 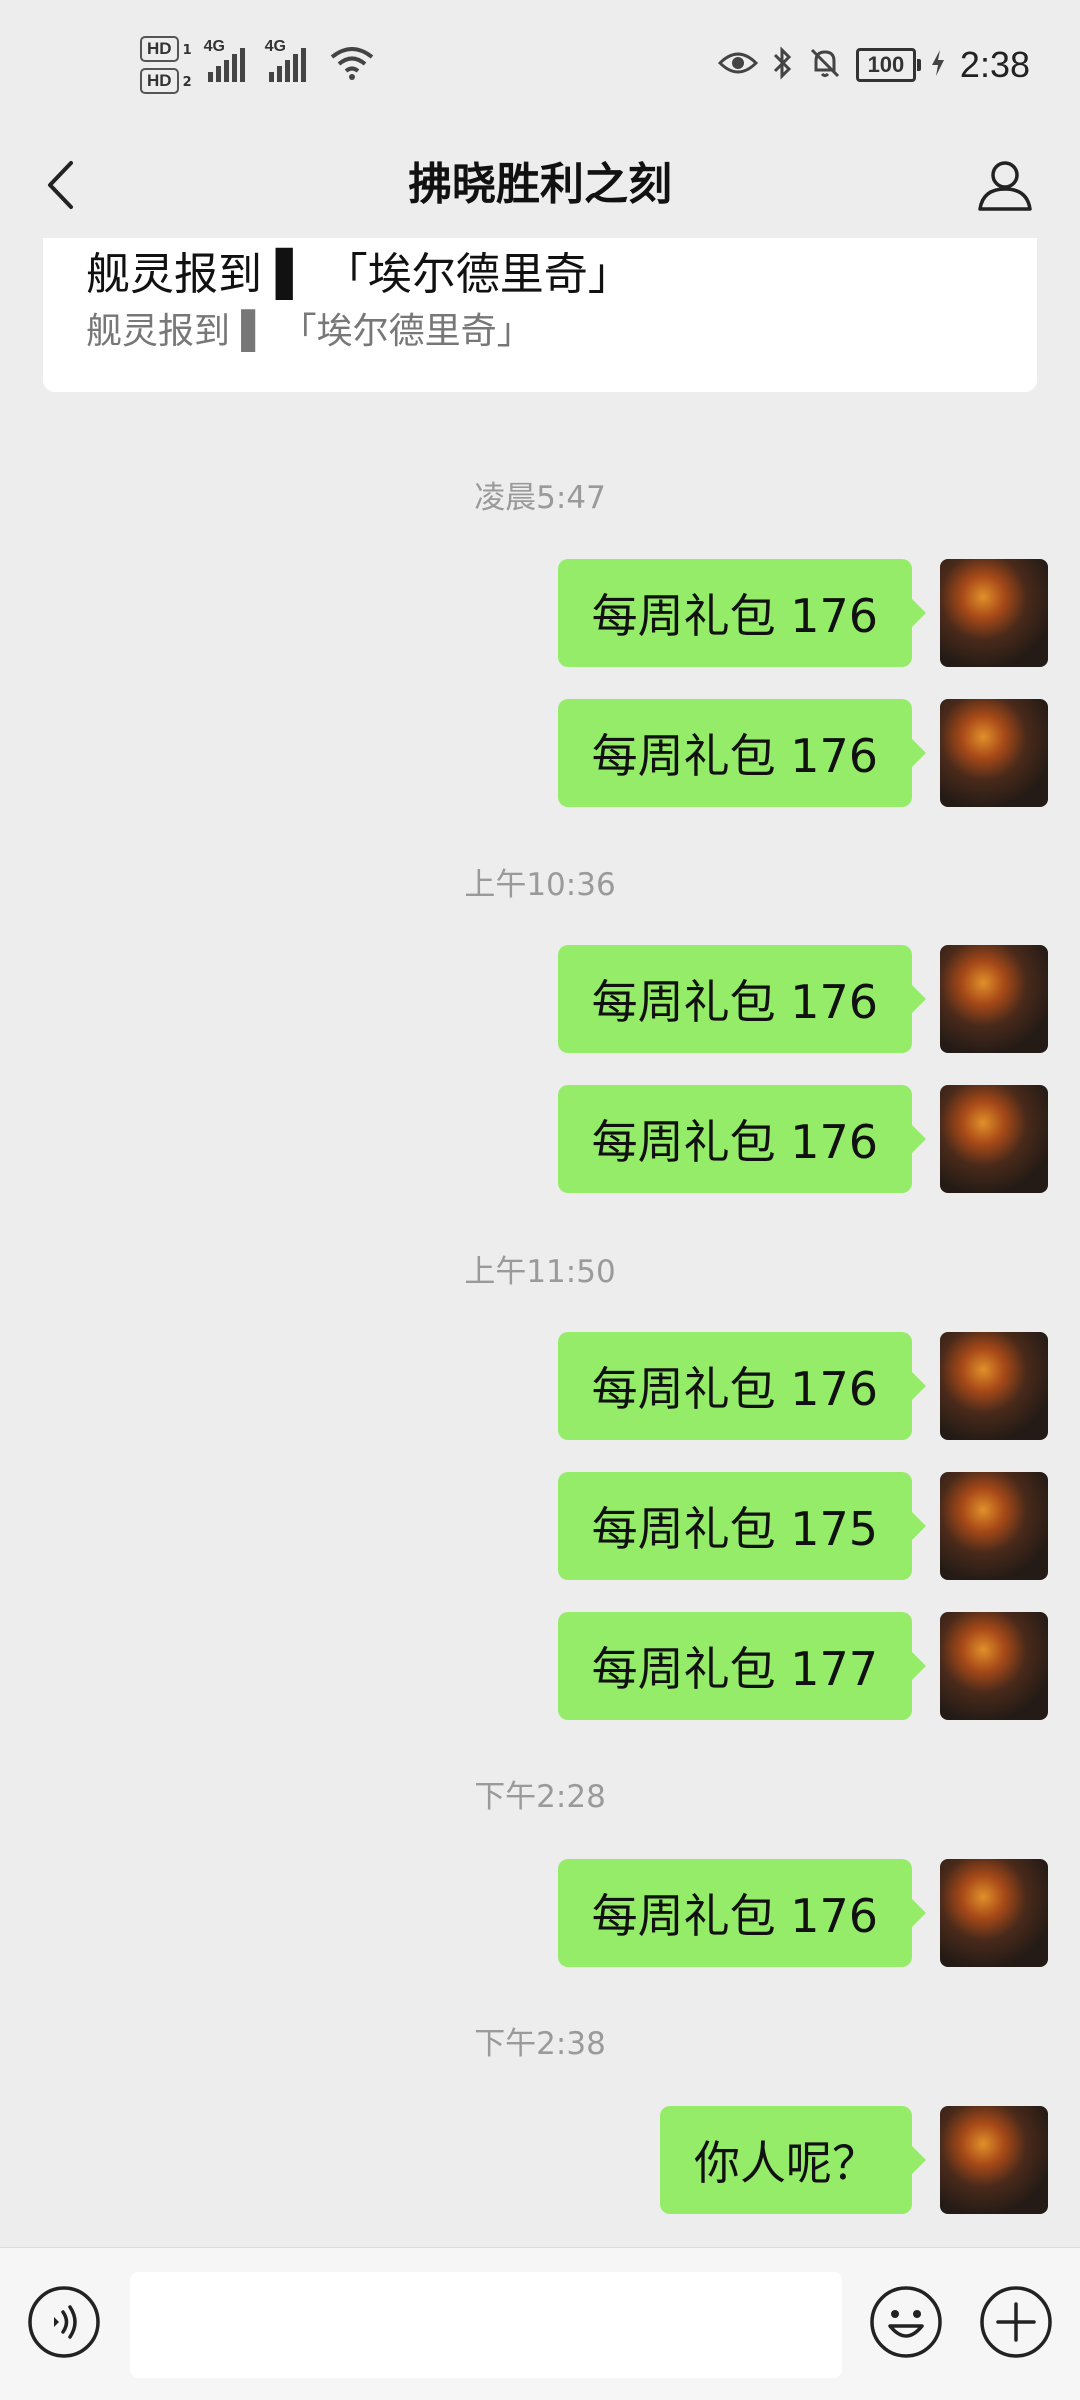 I want to click on message-row: 每周礼包 175, so click(x=802, y=1526).